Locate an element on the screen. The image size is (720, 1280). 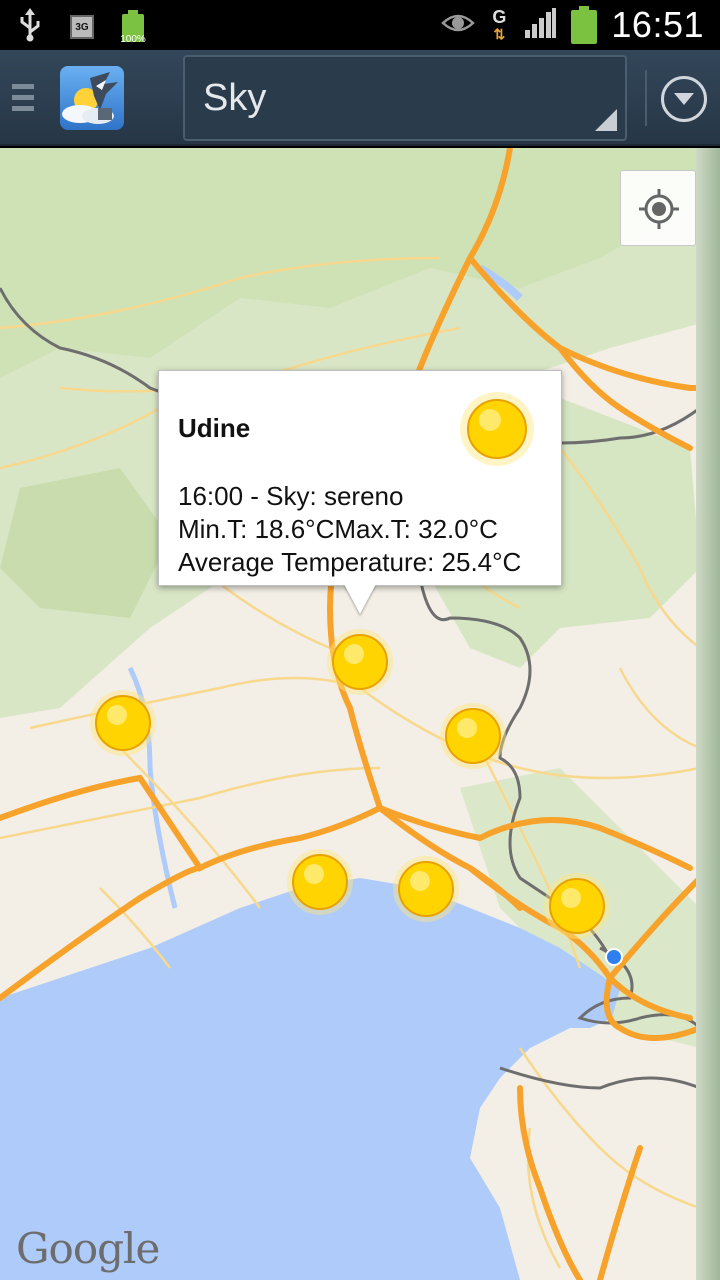
action-bar: Sky is located at coordinates (360, 98).